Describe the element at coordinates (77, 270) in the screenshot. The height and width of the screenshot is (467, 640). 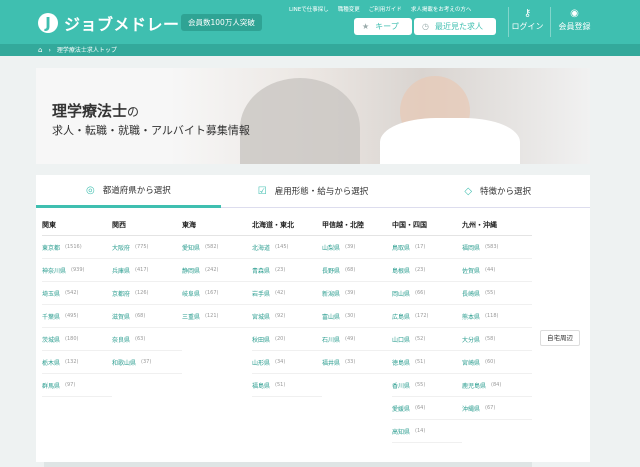
I see `prefecture-link: 神奈川県 (939)` at that location.